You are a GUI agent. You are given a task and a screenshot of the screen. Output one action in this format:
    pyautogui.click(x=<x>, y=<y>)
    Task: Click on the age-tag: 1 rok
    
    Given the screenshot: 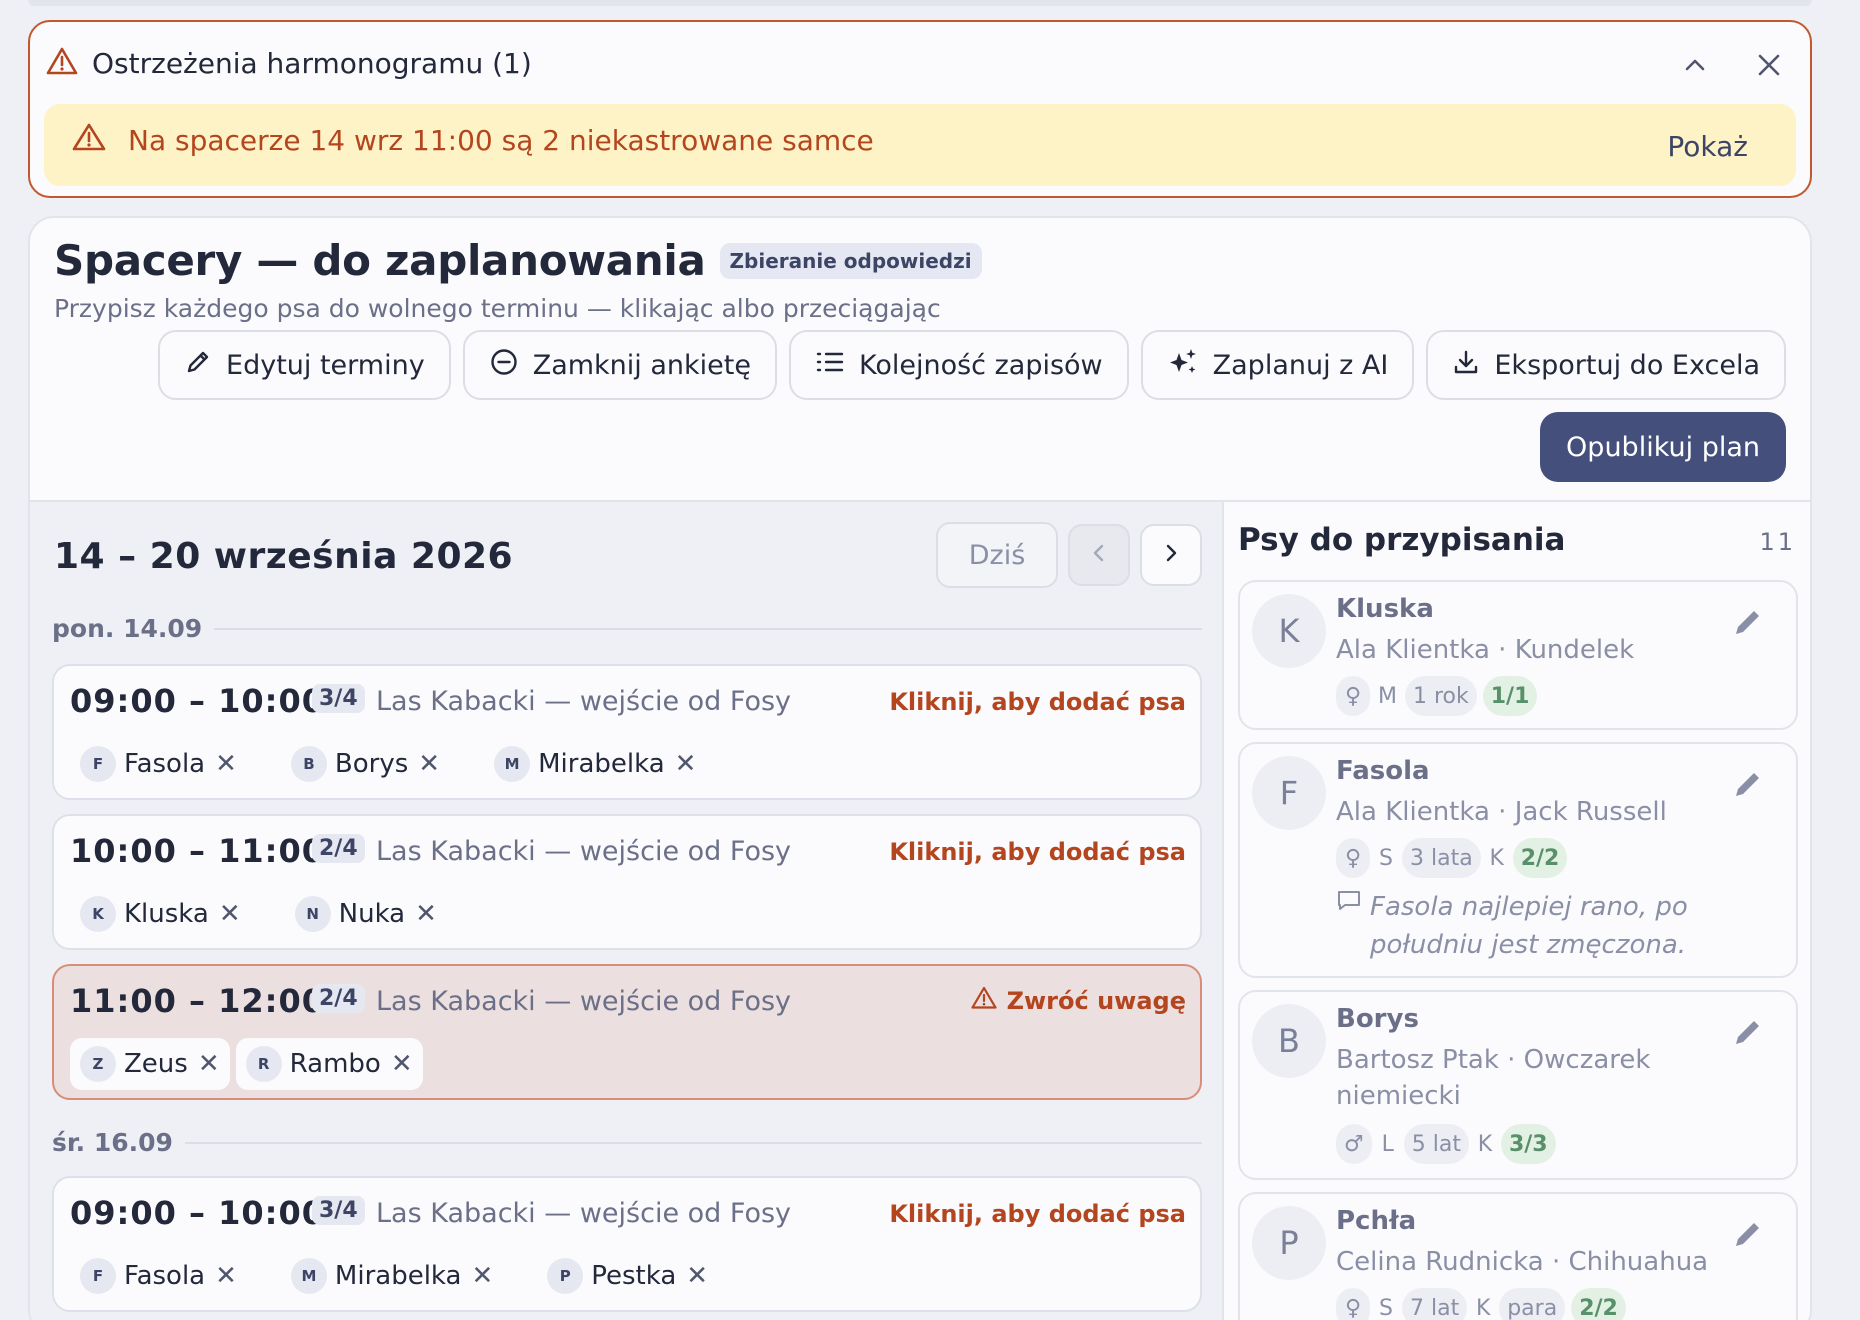 What is the action you would take?
    pyautogui.click(x=1440, y=696)
    